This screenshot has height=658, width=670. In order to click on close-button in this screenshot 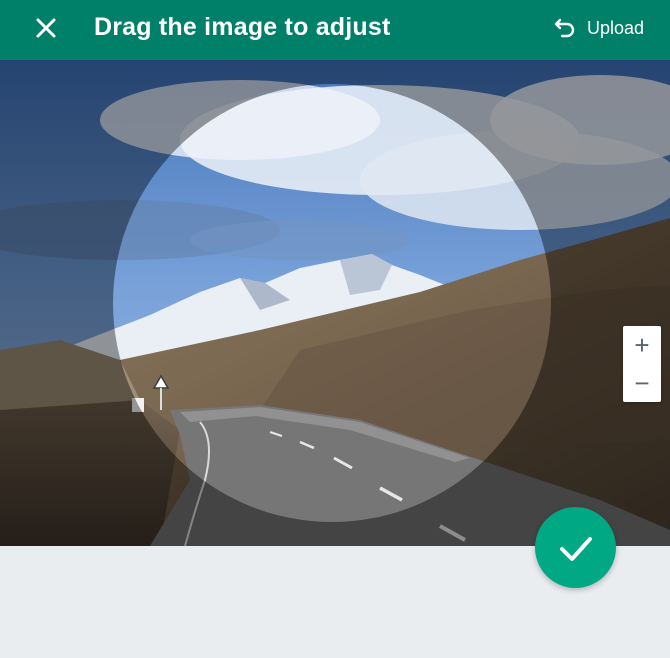, I will do `click(46, 28)`.